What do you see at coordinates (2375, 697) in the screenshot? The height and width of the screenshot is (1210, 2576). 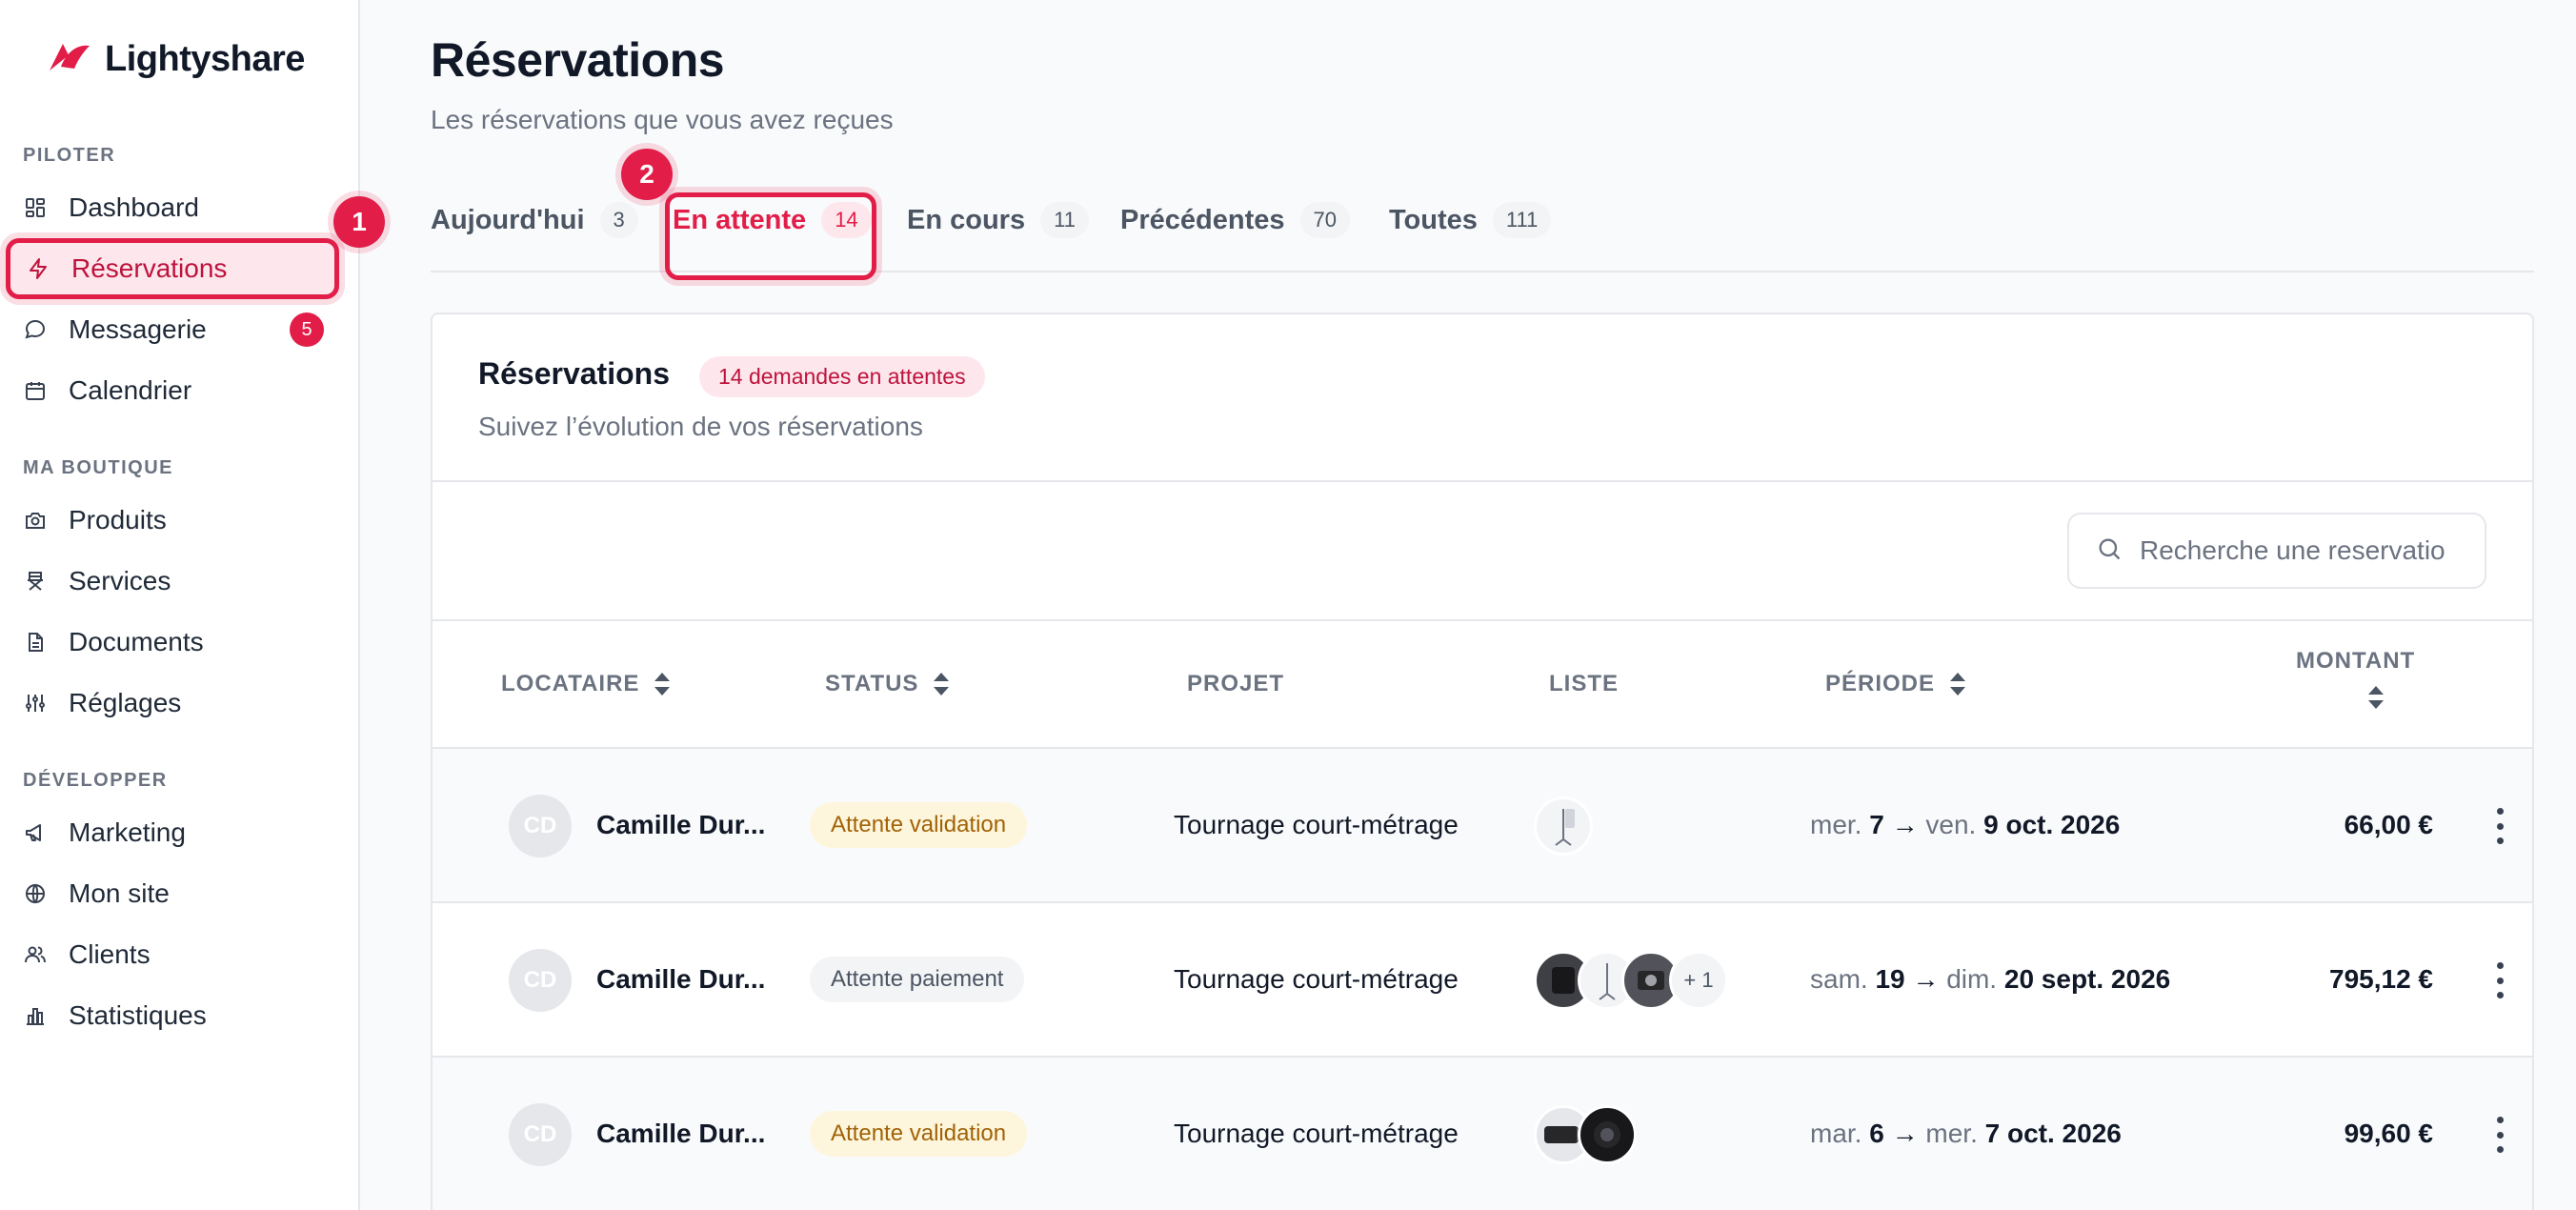 I see `sort-icon` at bounding box center [2375, 697].